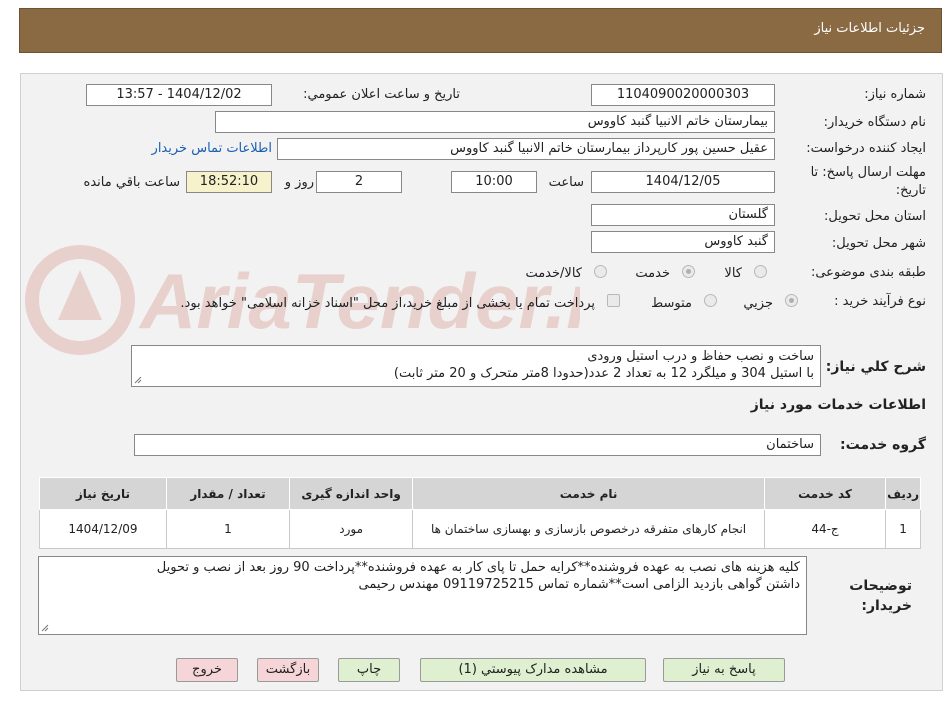 This screenshot has width=944, height=703. I want to click on deadline-hour-label: ساعت, so click(566, 182).